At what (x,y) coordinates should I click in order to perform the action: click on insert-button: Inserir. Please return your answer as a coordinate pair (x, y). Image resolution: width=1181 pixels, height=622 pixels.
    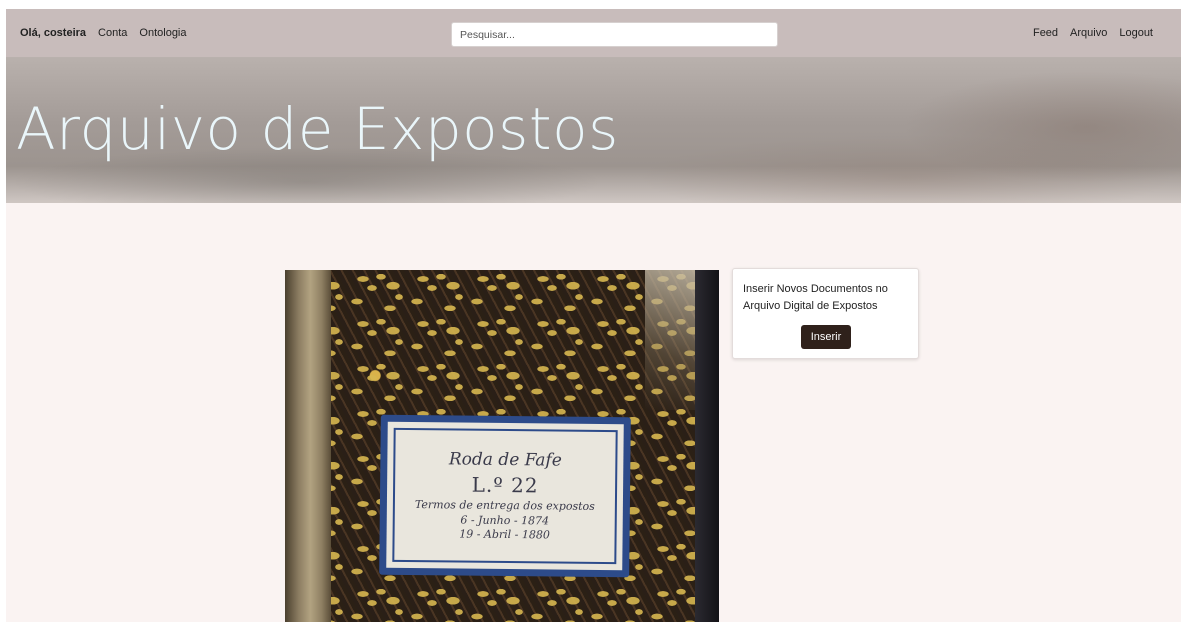
    Looking at the image, I should click on (826, 337).